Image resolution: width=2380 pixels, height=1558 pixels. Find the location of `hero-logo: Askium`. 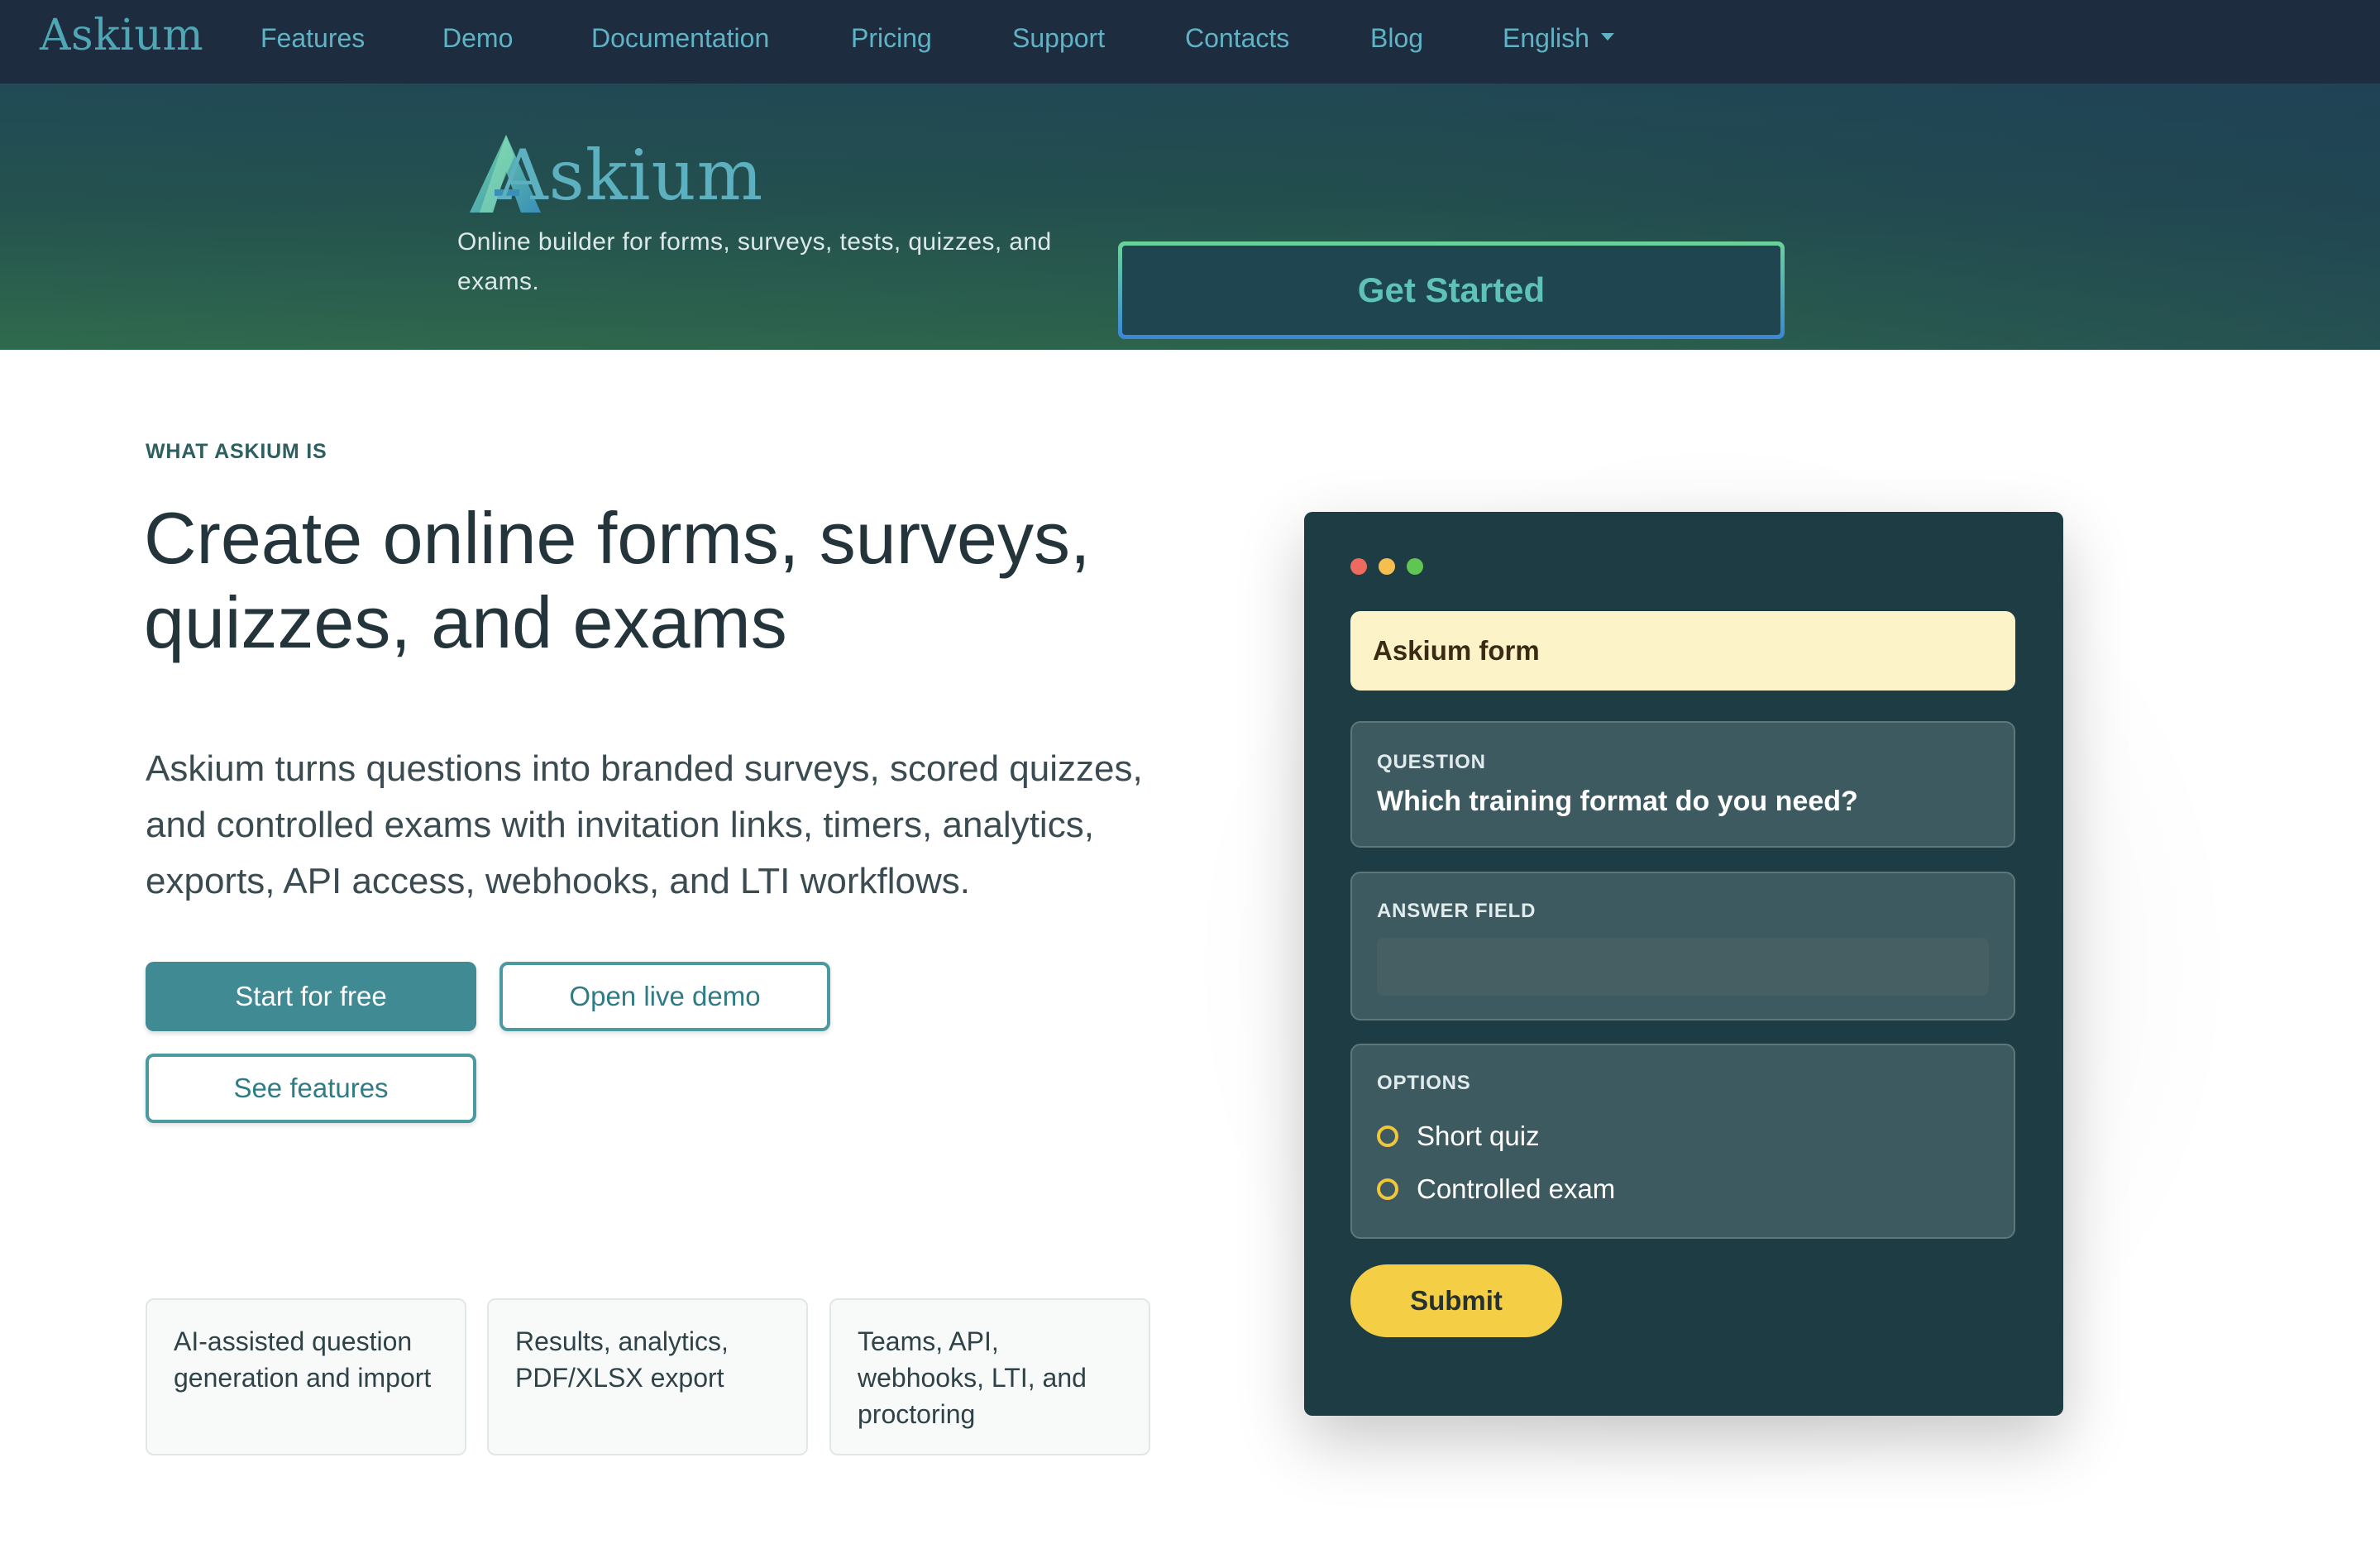

hero-logo: Askium is located at coordinates (615, 175).